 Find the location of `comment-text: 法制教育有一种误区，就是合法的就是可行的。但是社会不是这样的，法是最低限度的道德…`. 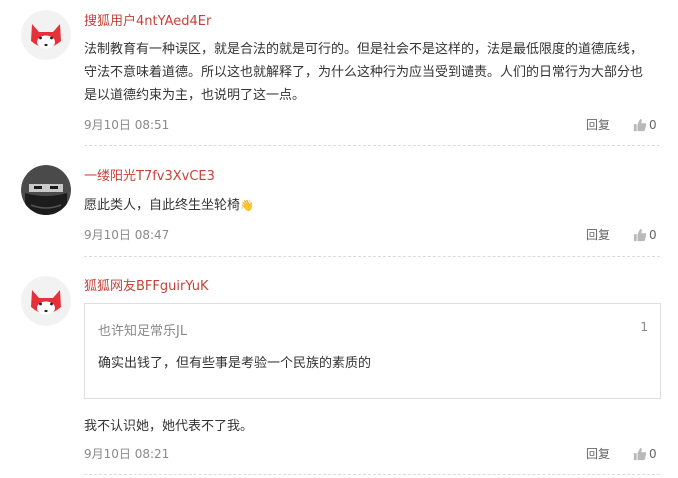

comment-text: 法制教育有一种误区，就是合法的就是可行的。但是社会不是这样的，法是最低限度的道德… is located at coordinates (364, 72).